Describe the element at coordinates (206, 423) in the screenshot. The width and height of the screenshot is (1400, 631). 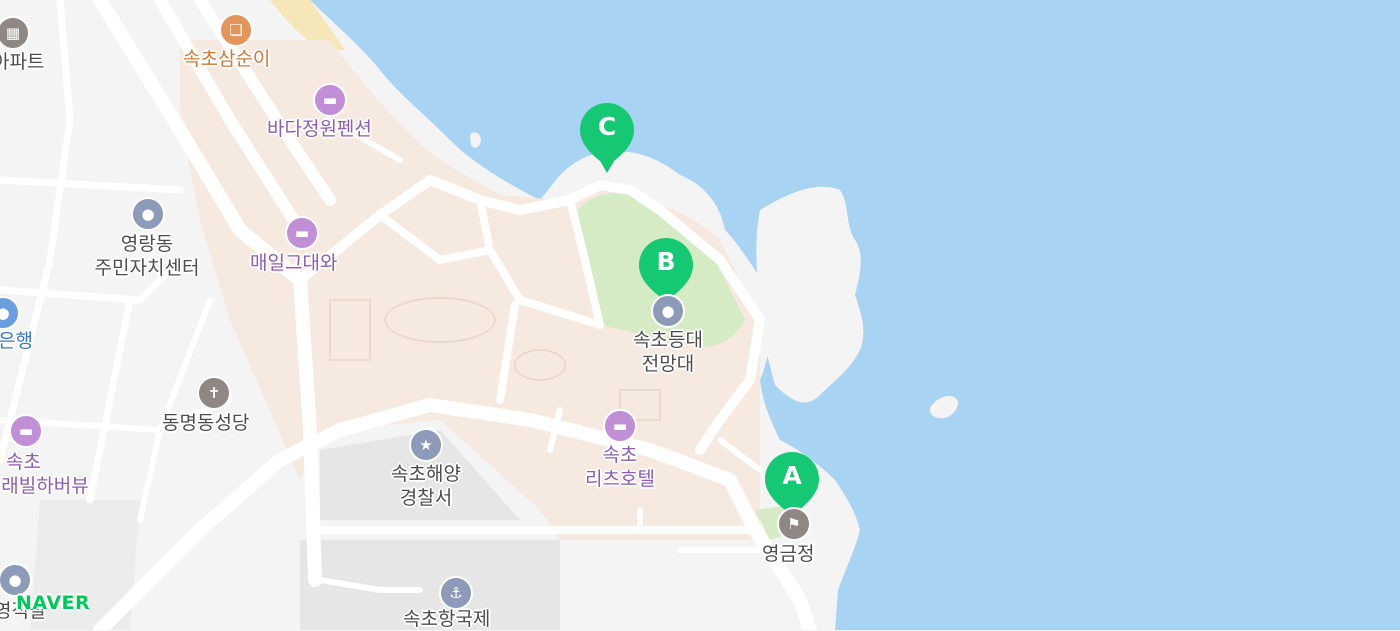
I see `label-church: 동명동성당` at that location.